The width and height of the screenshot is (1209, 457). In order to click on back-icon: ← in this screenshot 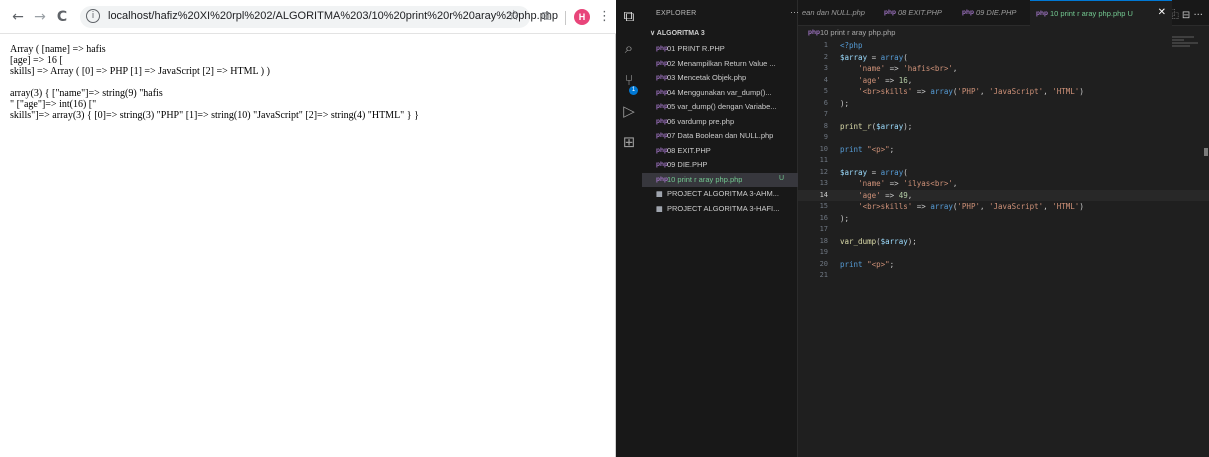, I will do `click(18, 17)`.